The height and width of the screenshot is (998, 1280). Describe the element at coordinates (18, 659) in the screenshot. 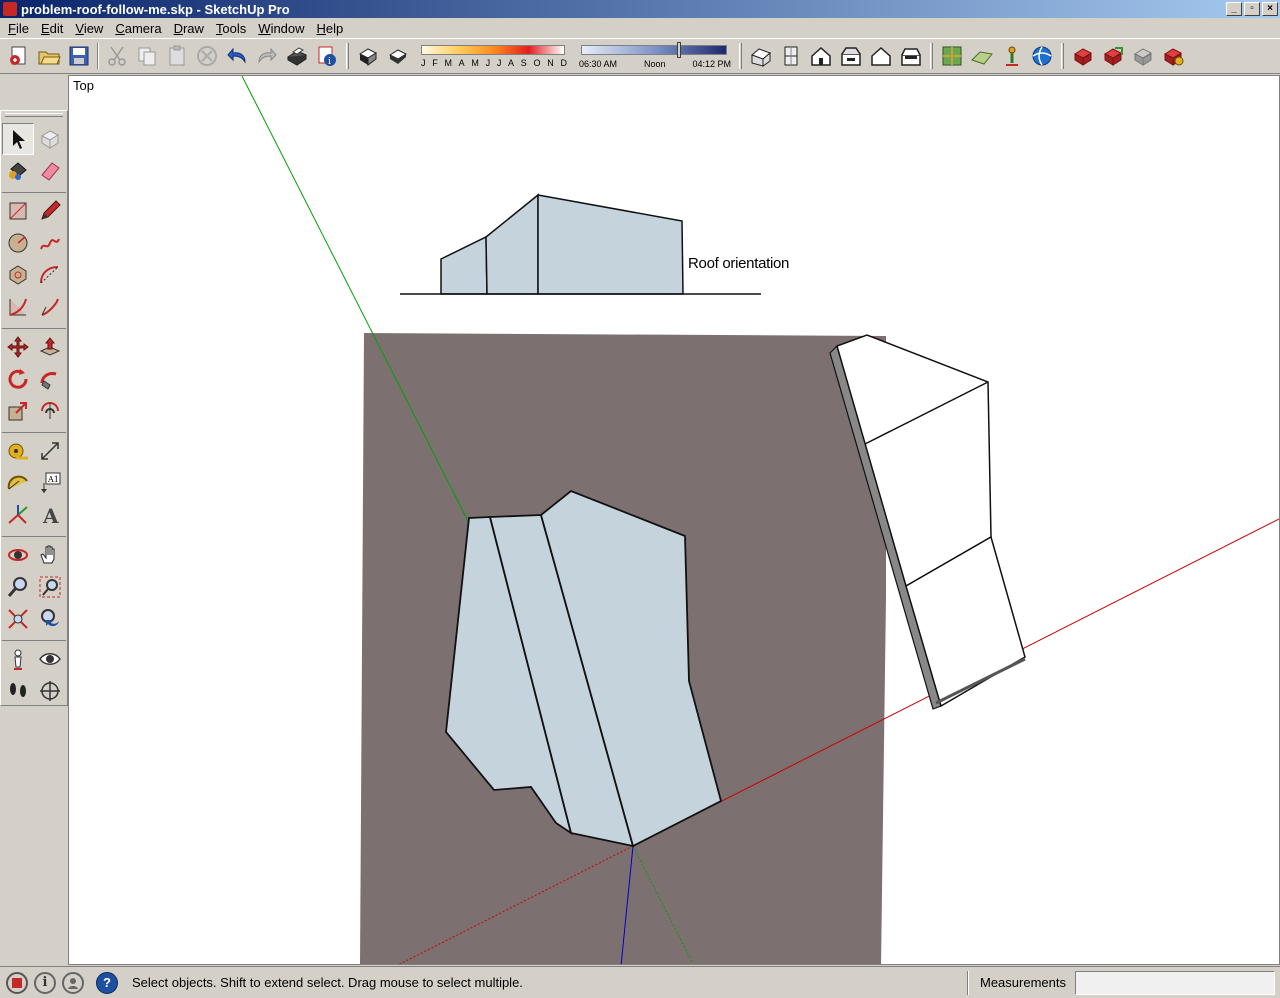

I see `position-camera-tool-button` at that location.